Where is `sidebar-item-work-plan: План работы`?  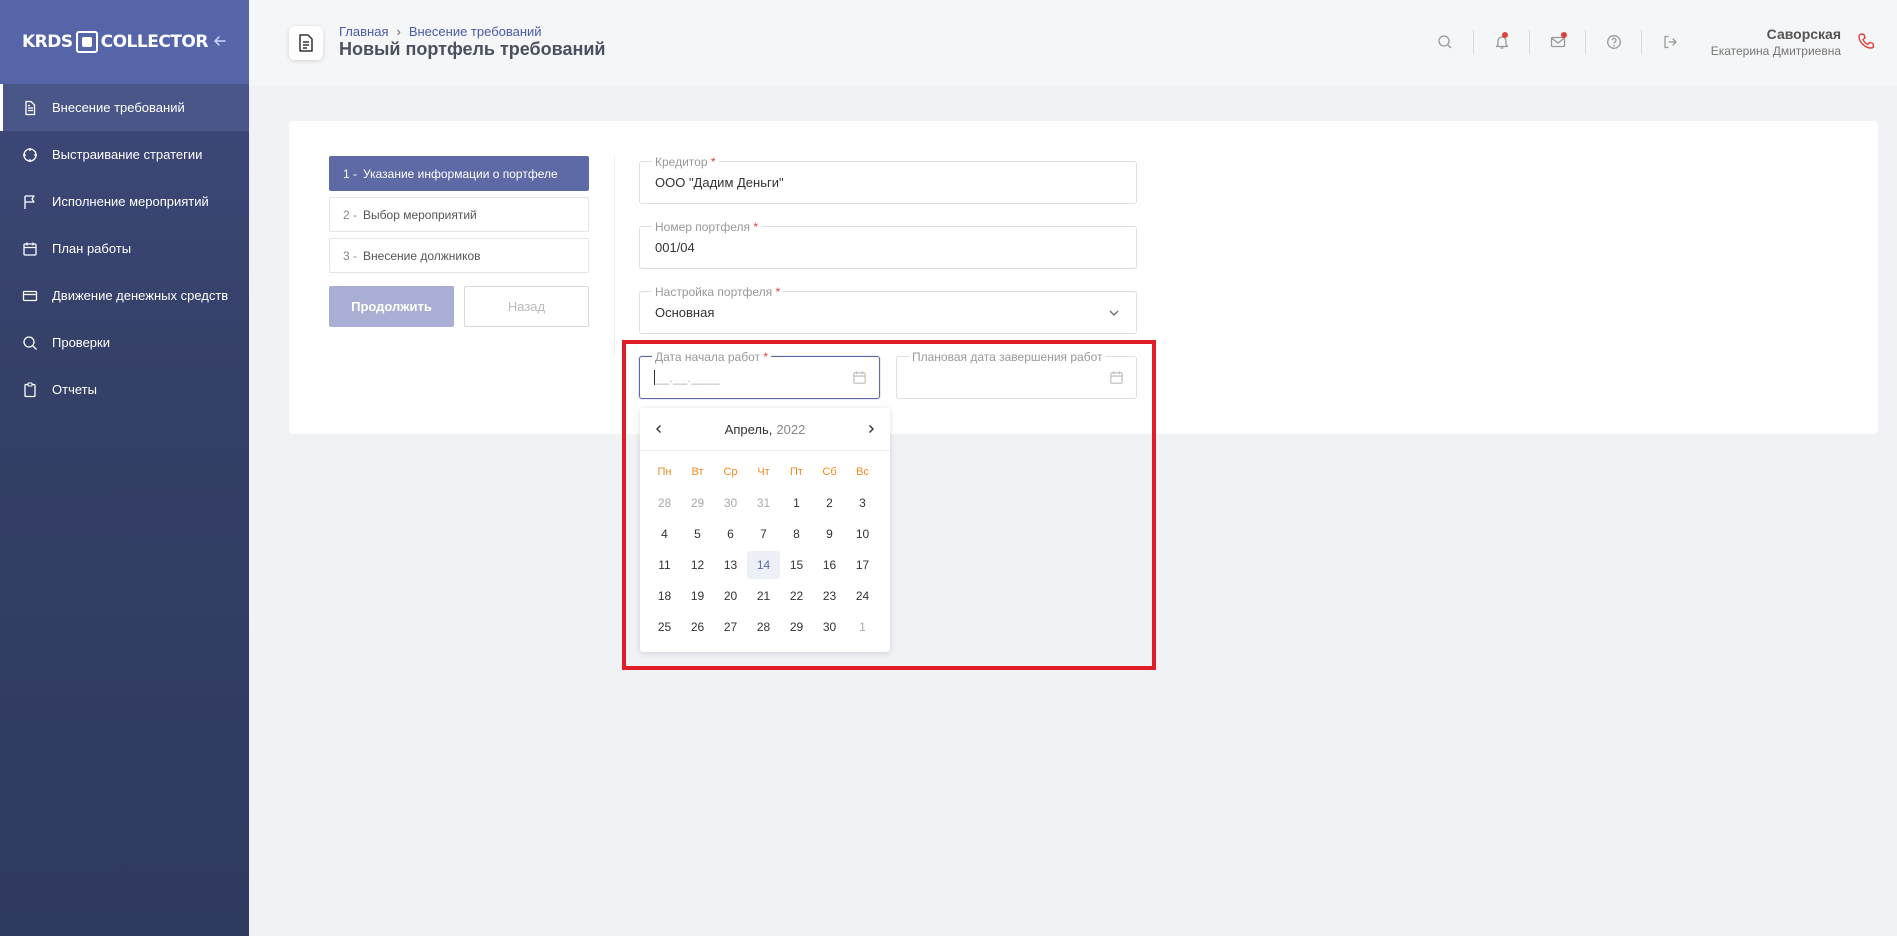
sidebar-item-work-plan: План работы is located at coordinates (124, 248).